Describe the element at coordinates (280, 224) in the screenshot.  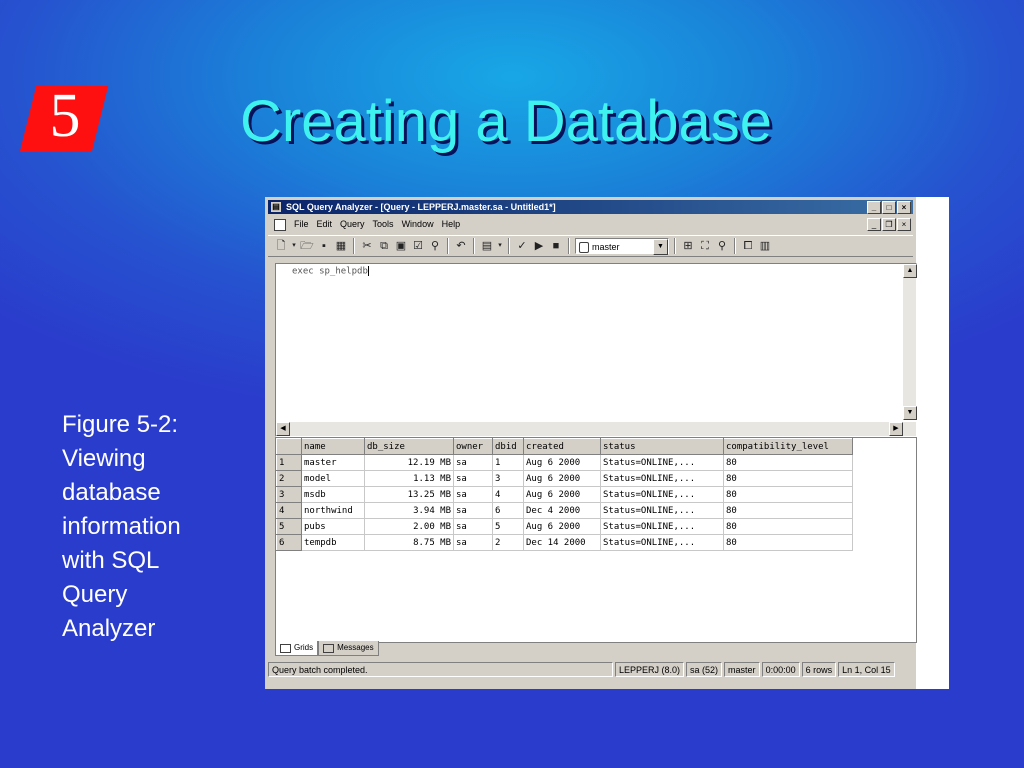
I see `document-icon` at that location.